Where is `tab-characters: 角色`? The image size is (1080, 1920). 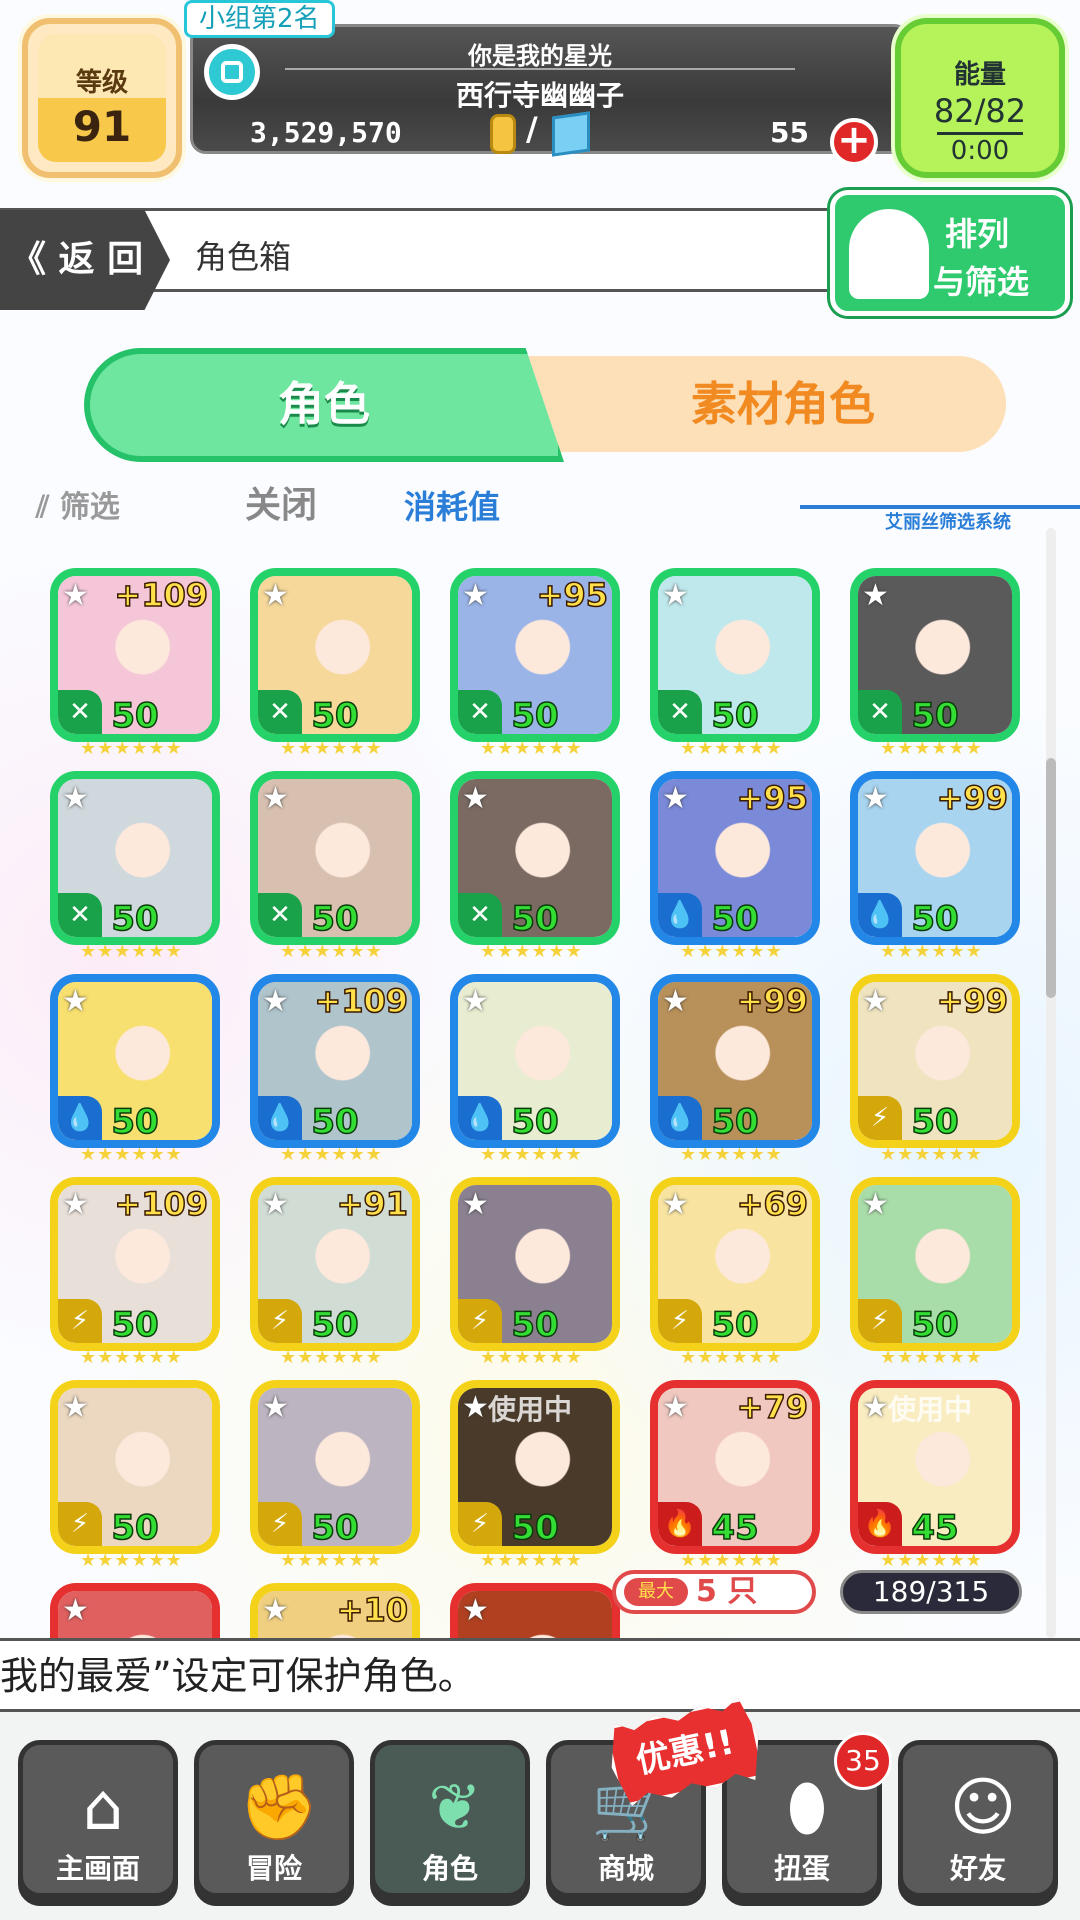
tab-characters: 角色 is located at coordinates (324, 405).